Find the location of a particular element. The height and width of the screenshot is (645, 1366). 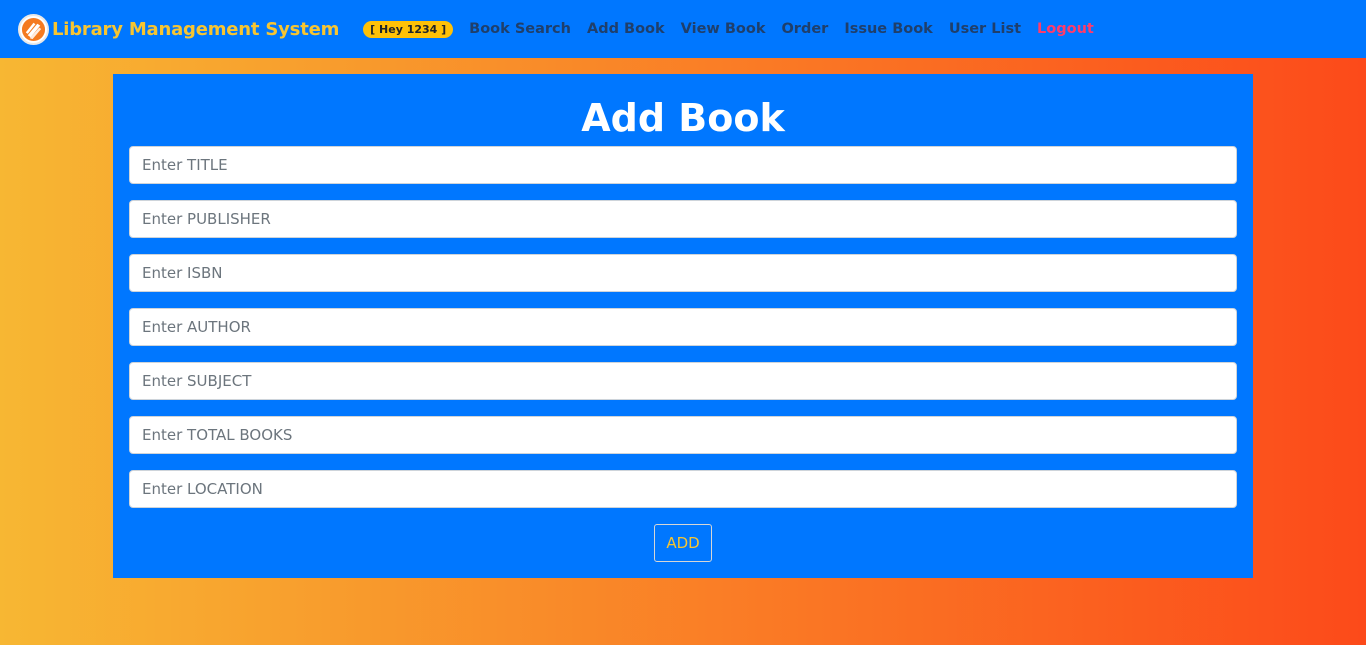

nav-logout: Logout is located at coordinates (1065, 29).